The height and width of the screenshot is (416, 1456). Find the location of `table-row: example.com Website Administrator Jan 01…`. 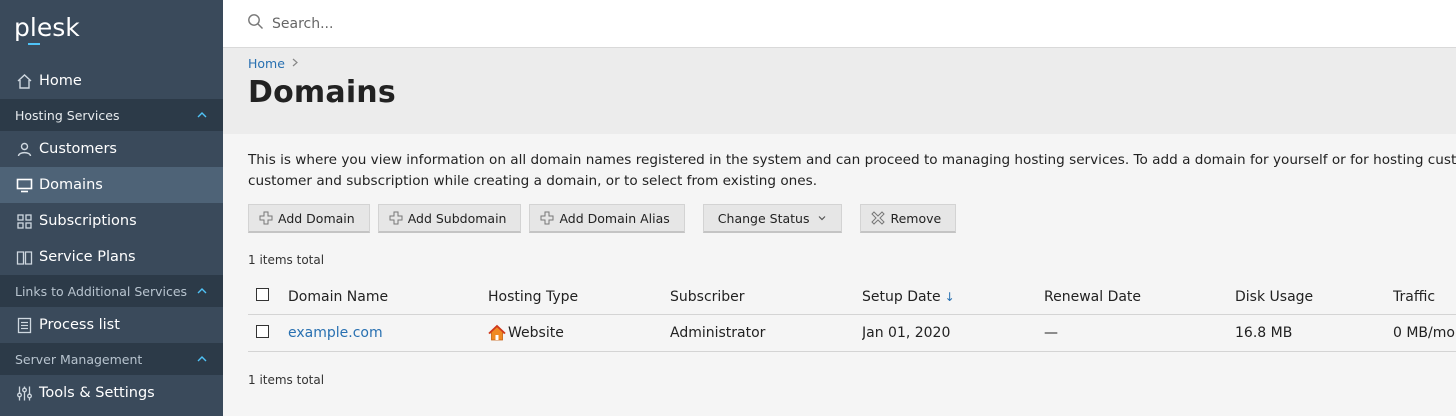

table-row: example.com Website Administrator Jan 01… is located at coordinates (852, 333).